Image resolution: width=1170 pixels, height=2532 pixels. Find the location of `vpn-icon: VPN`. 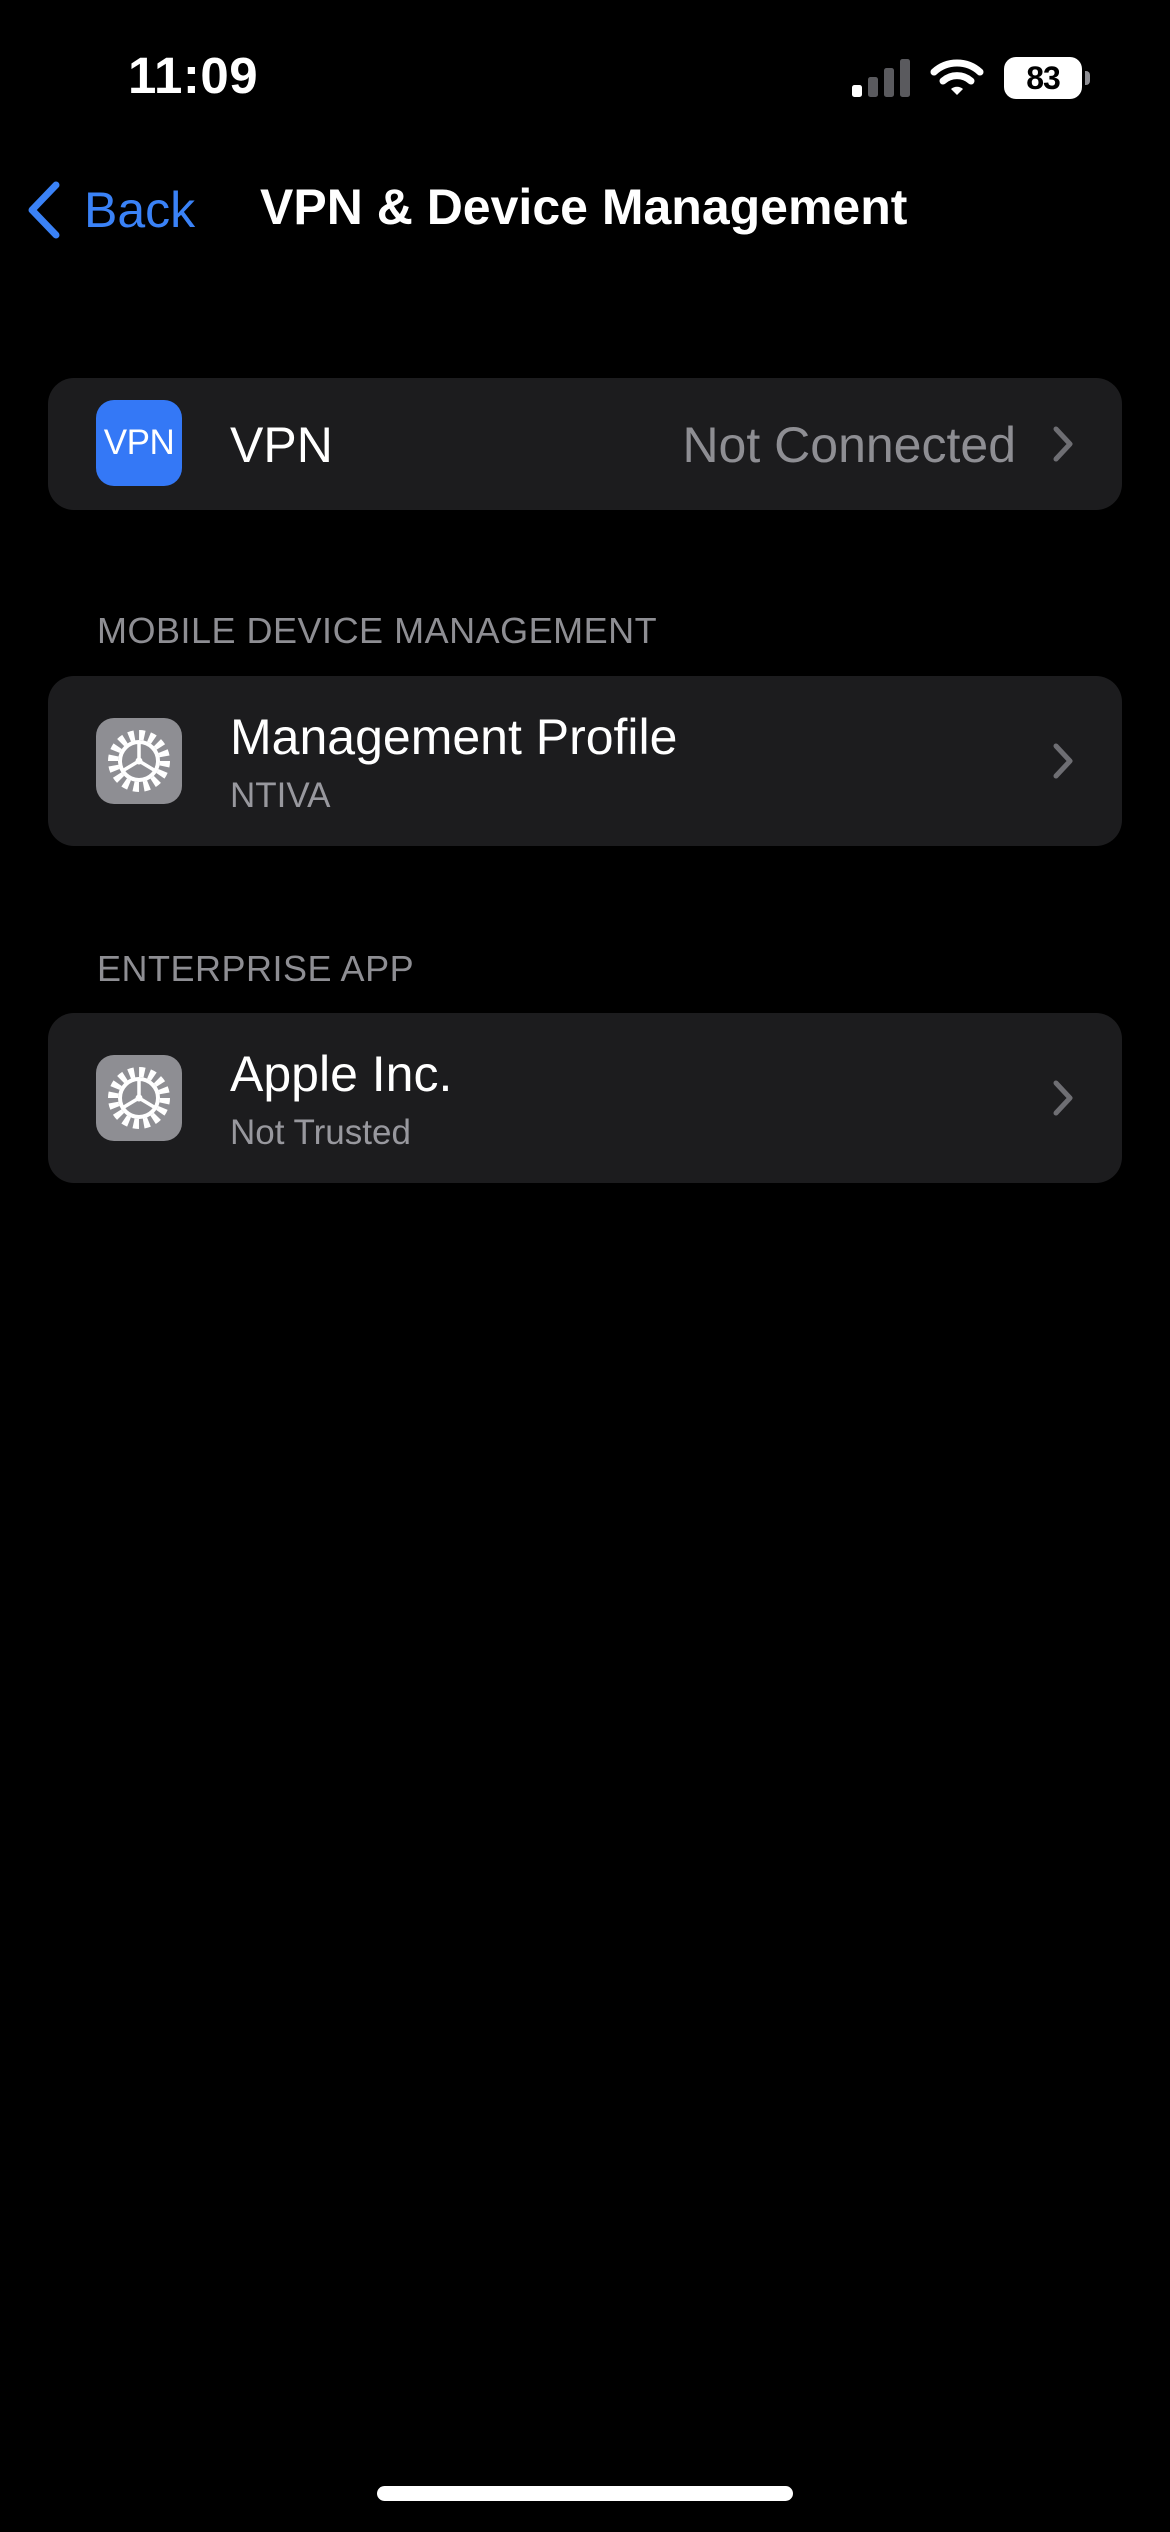

vpn-icon: VPN is located at coordinates (139, 443).